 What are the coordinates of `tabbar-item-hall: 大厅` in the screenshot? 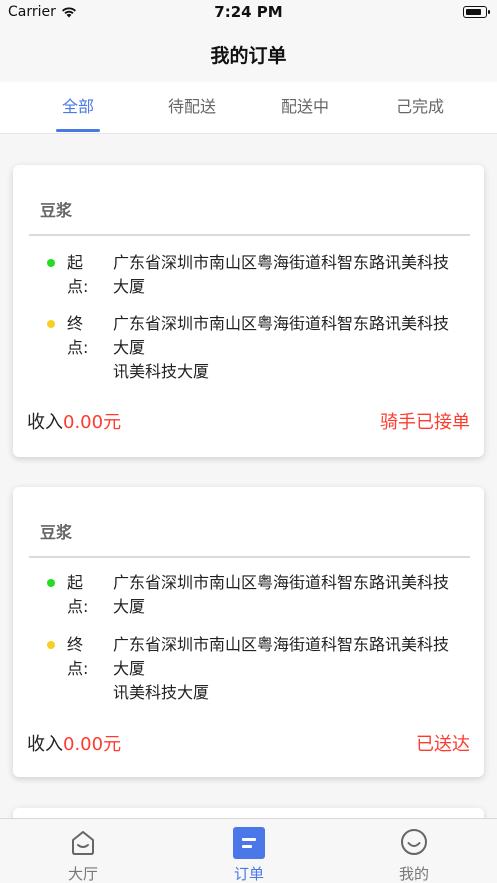 It's located at (83, 855).